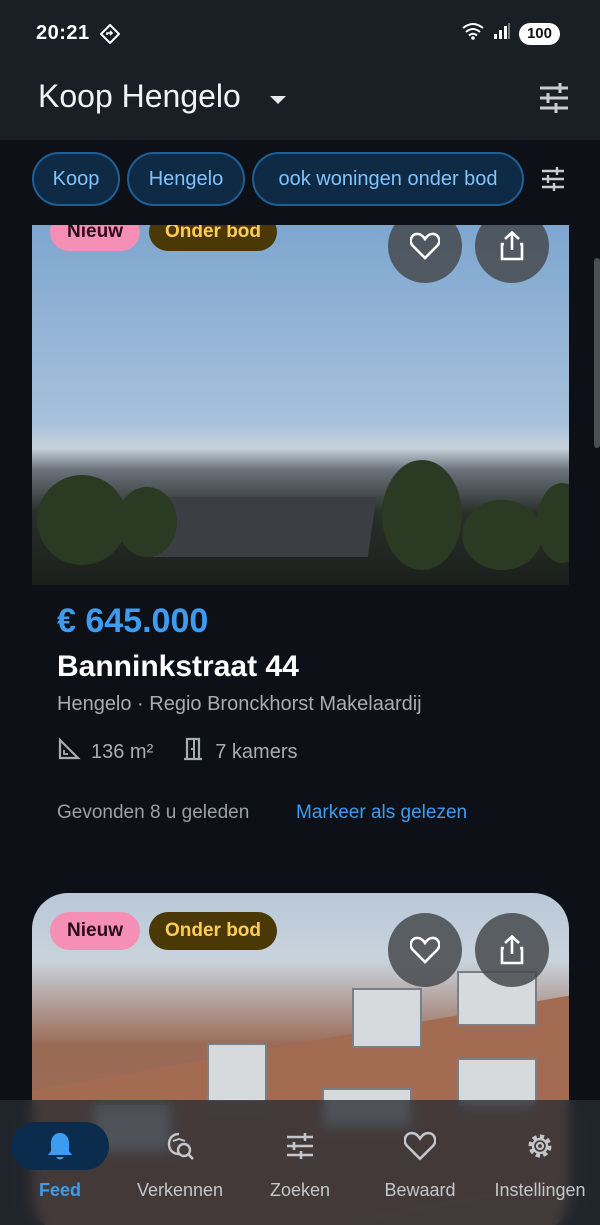 This screenshot has height=1225, width=600. I want to click on listing-specs: 136 m² 7 kamers, so click(177, 752).